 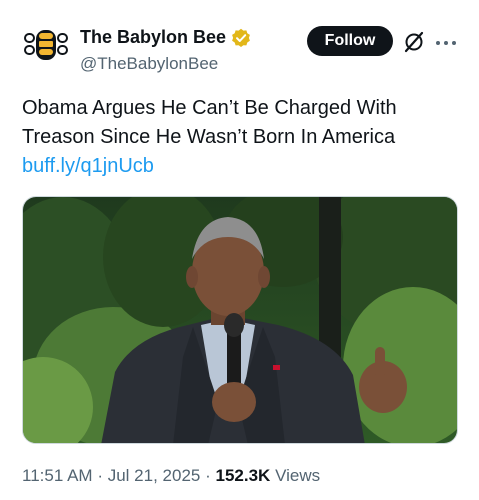 I want to click on tweet-time: 11:51 AM, so click(x=57, y=475).